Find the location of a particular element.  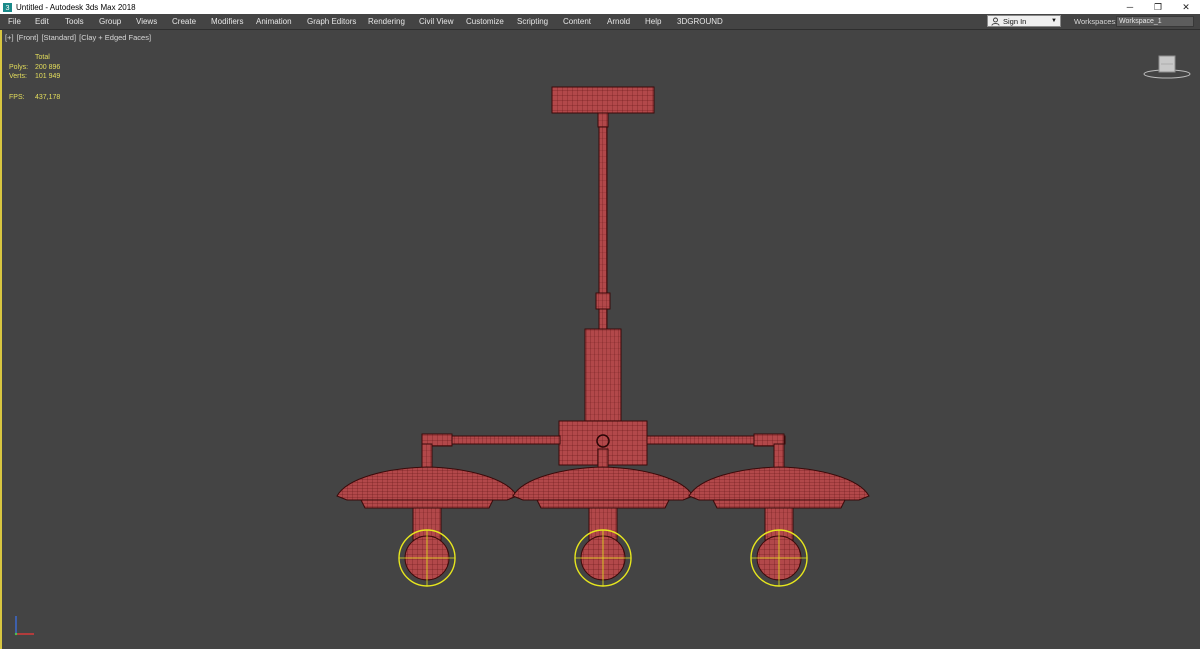

title-bar: 3 Untitled - Autodesk 3ds Max 2018 ─ ❐ ✕ is located at coordinates (600, 7).